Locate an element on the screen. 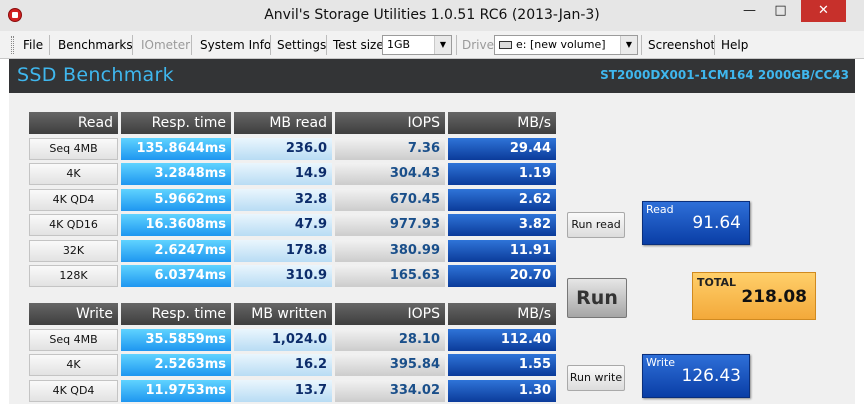 Image resolution: width=864 pixels, height=404 pixels. run-write-button: Run write is located at coordinates (596, 378).